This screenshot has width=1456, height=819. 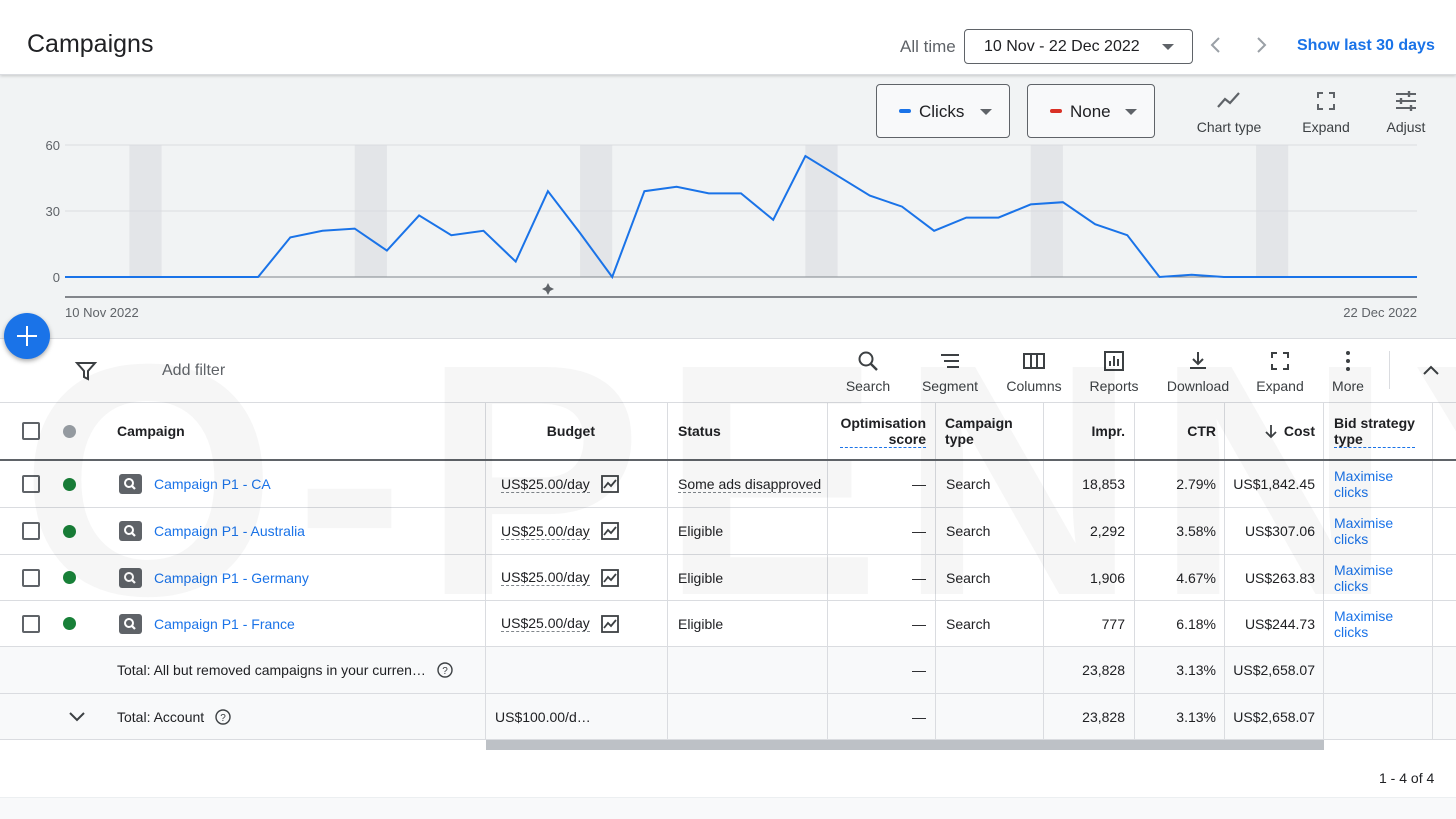 What do you see at coordinates (699, 431) in the screenshot?
I see `column-header-status: Status` at bounding box center [699, 431].